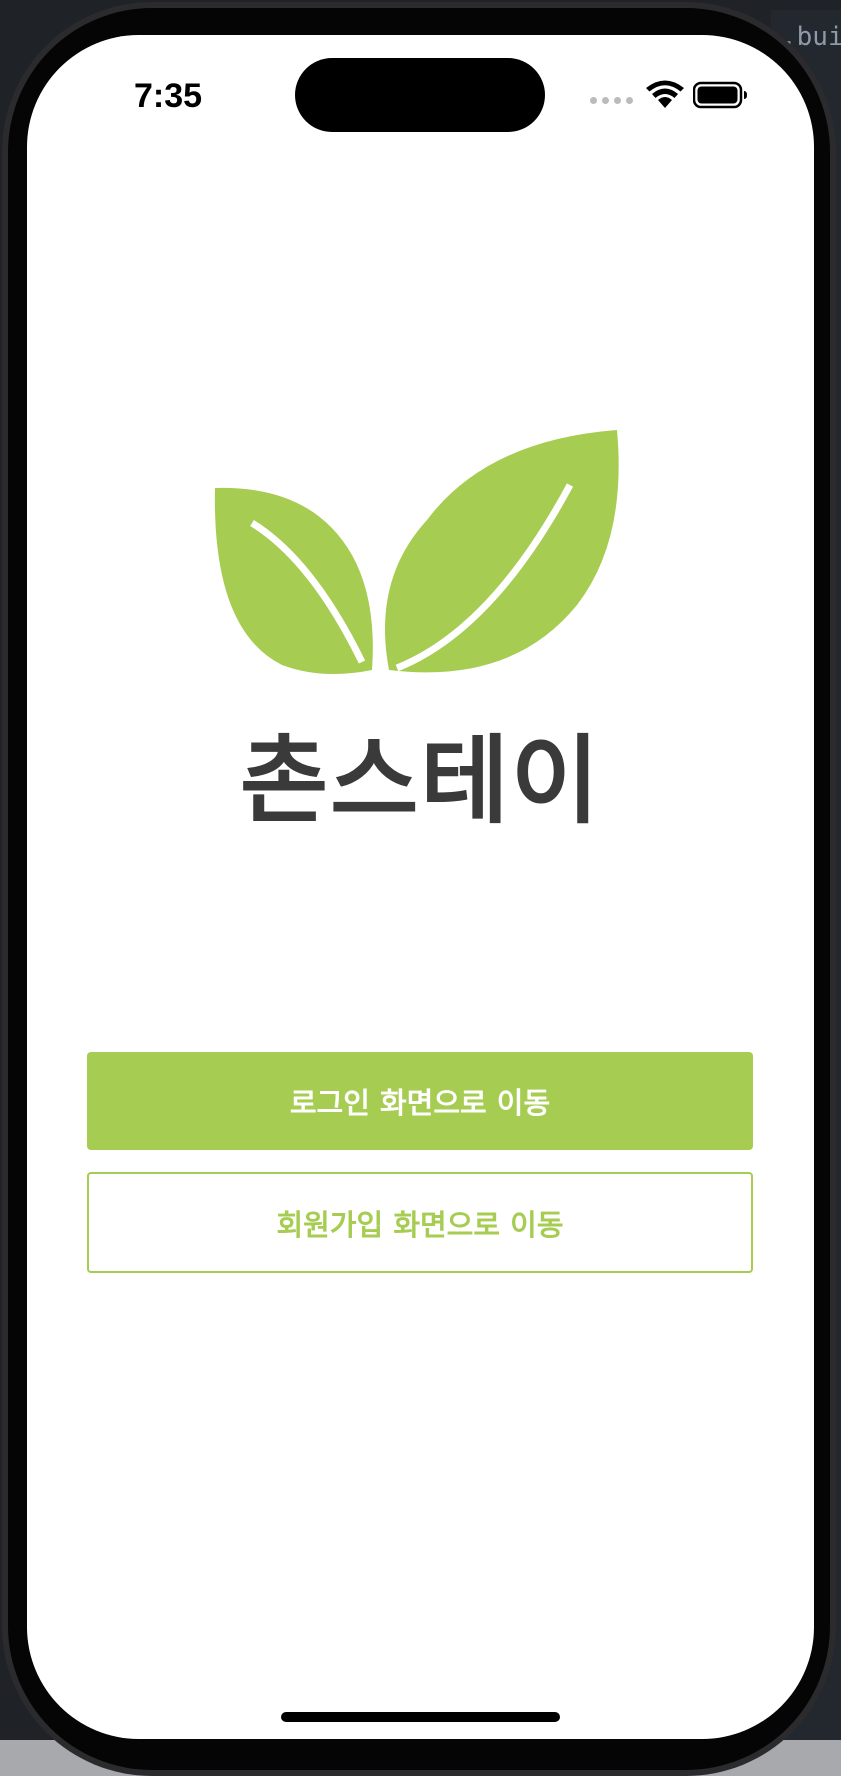  What do you see at coordinates (420, 1222) in the screenshot?
I see `go-to-signup-button: 회원가입 화면으로 이동` at bounding box center [420, 1222].